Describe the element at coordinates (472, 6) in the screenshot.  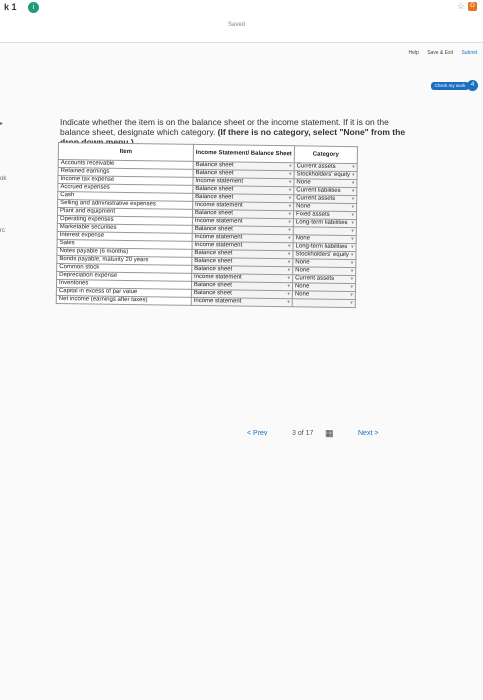
I see `extension-icon: O` at that location.